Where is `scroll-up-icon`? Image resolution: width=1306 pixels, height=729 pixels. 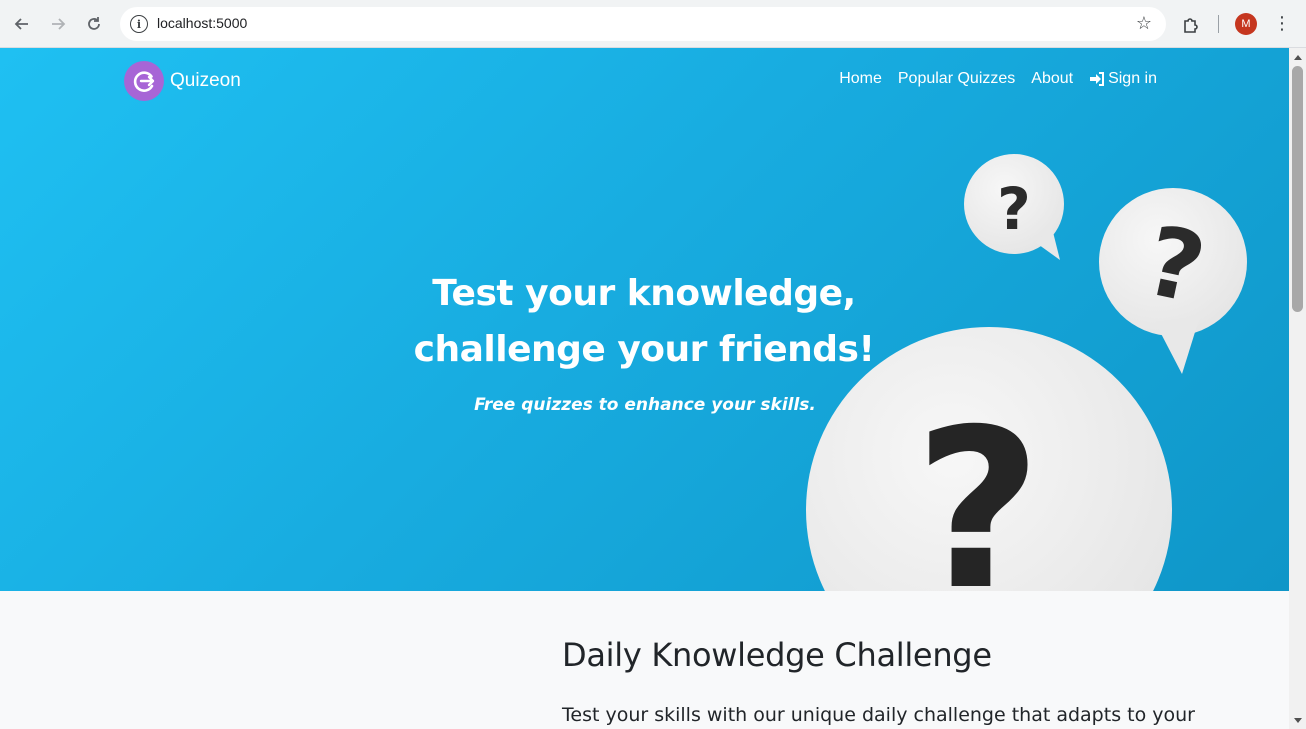 scroll-up-icon is located at coordinates (1297, 56).